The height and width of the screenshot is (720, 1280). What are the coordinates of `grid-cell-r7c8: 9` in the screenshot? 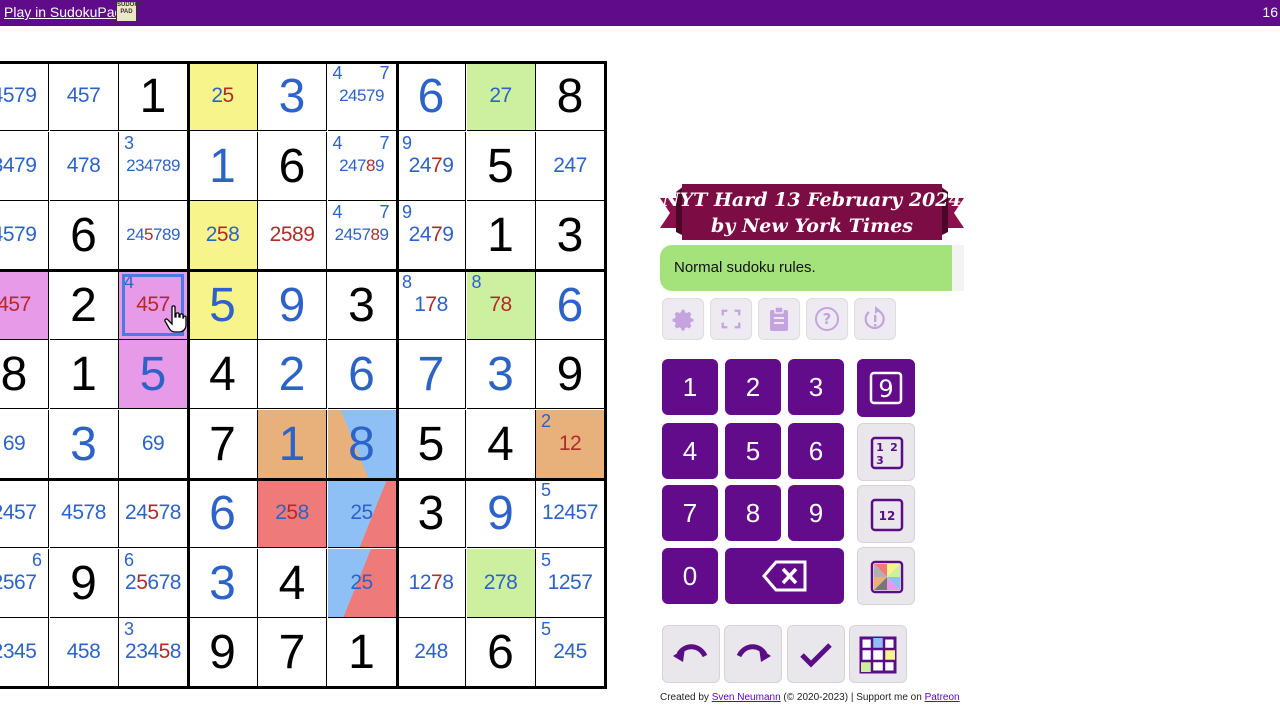 It's located at (501, 513).